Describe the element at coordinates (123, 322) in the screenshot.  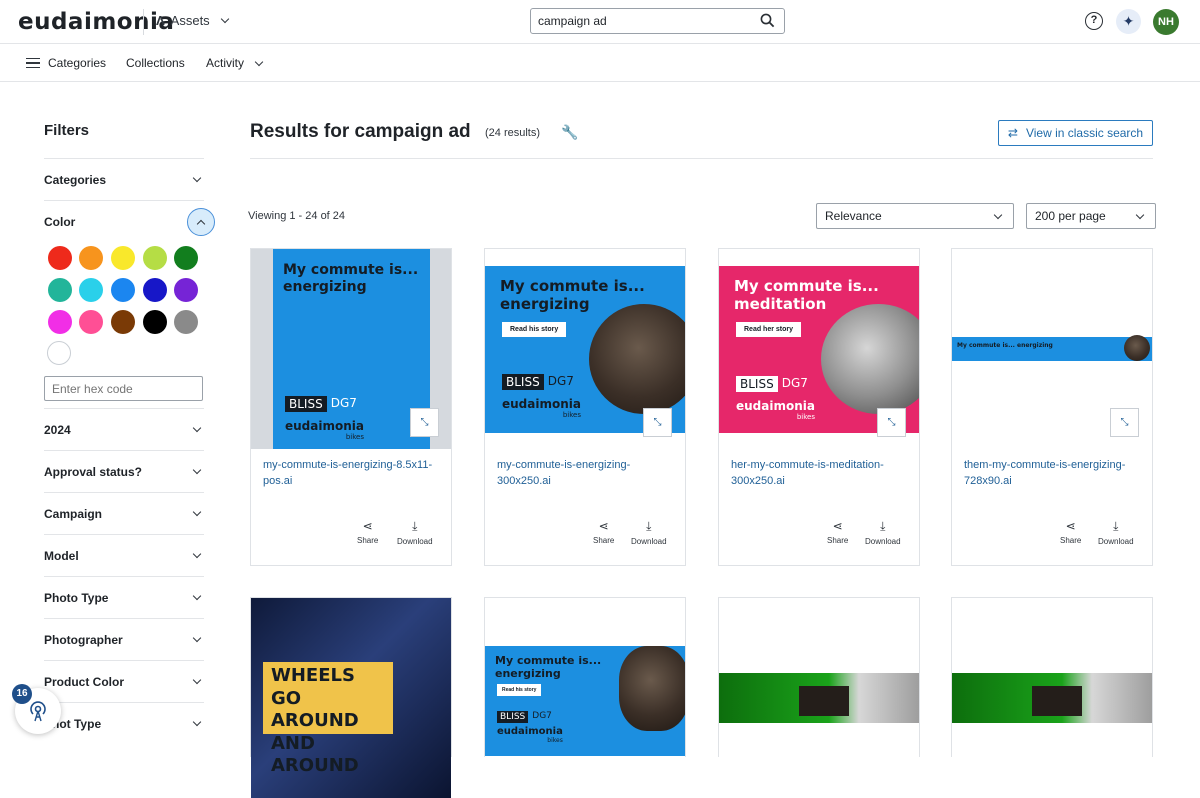
I see `swatch-brown` at that location.